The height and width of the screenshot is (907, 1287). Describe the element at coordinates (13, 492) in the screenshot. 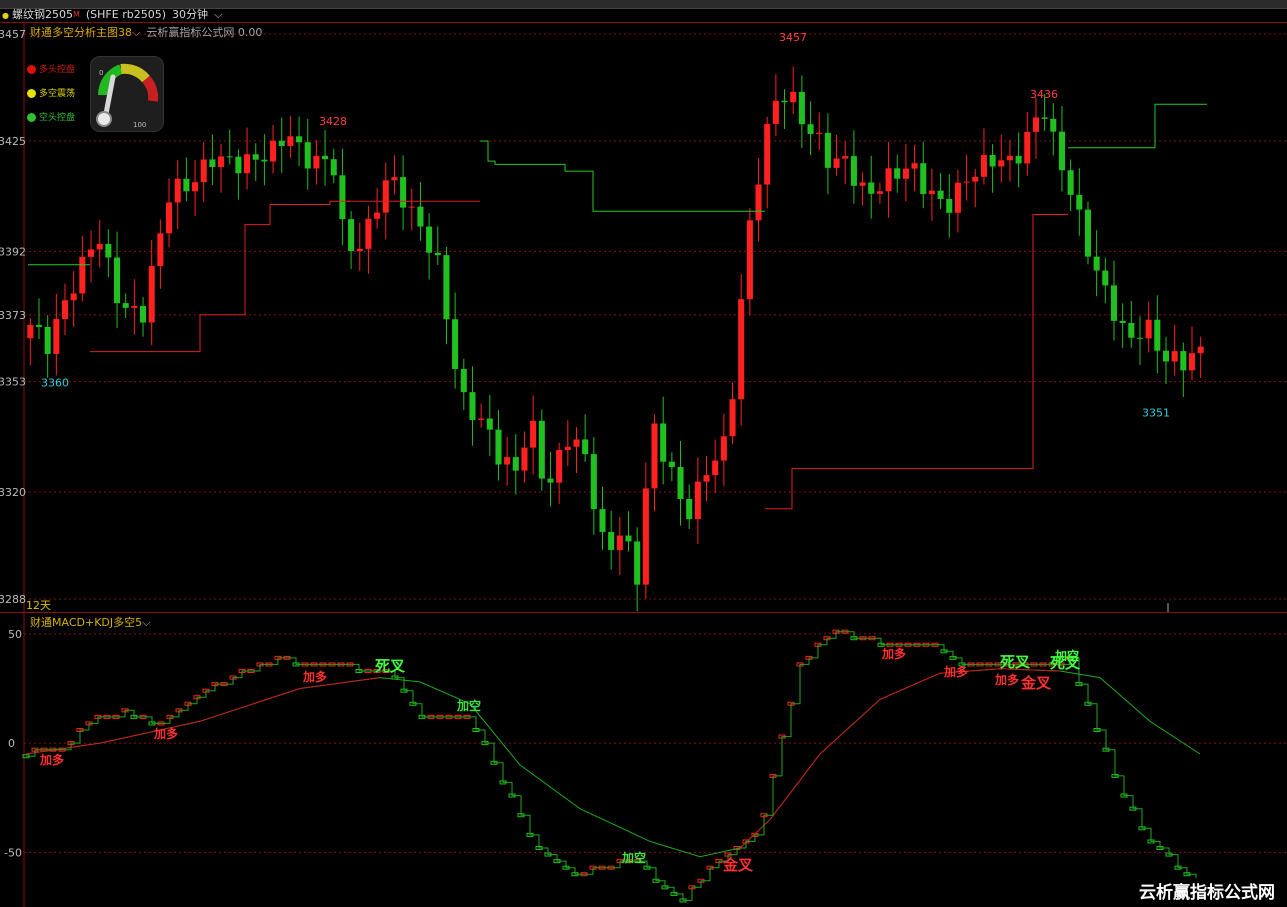

I see `y-tick-label: 3320` at that location.